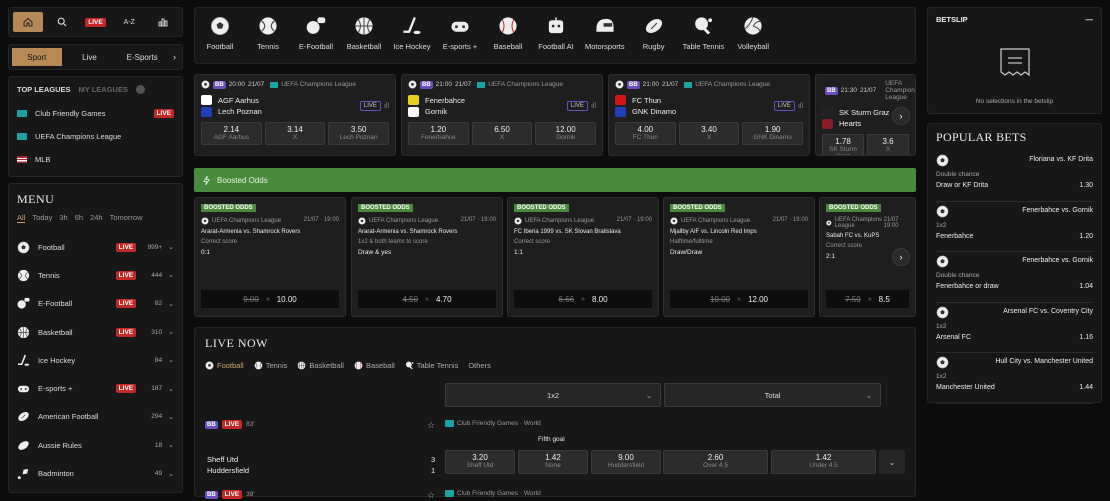 The width and height of the screenshot is (1110, 501). What do you see at coordinates (95, 360) in the screenshot?
I see `sport-item-ice-hockey: Ice Hockey 84 ⌄` at bounding box center [95, 360].